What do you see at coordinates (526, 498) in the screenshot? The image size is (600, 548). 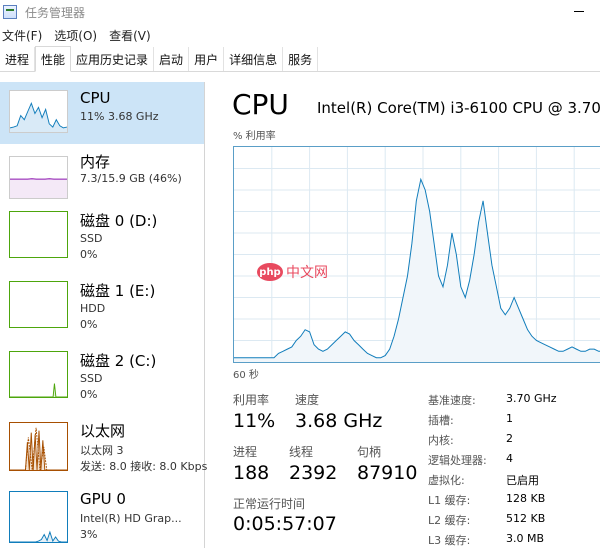 I see `spec-l1-cache-value: 128 KB` at bounding box center [526, 498].